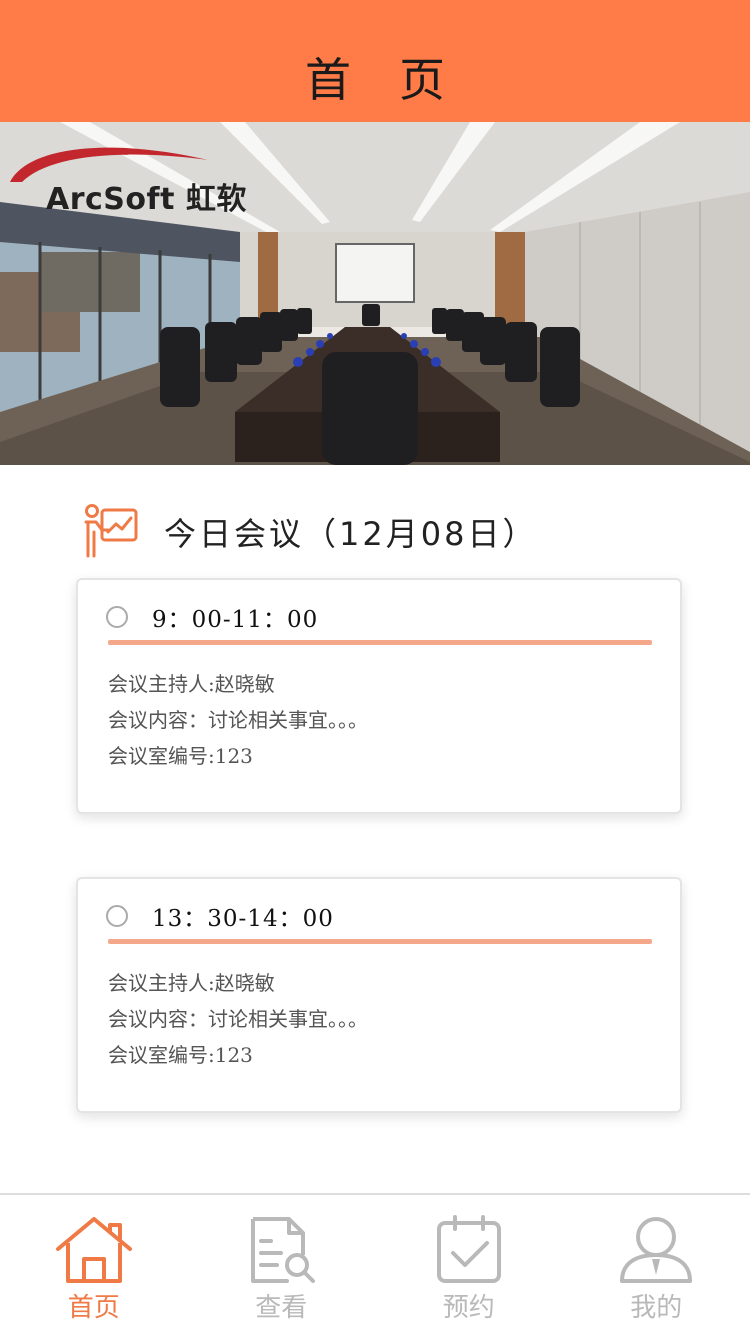 Image resolution: width=750 pixels, height=1334 pixels. I want to click on tab-view: 查看, so click(282, 1264).